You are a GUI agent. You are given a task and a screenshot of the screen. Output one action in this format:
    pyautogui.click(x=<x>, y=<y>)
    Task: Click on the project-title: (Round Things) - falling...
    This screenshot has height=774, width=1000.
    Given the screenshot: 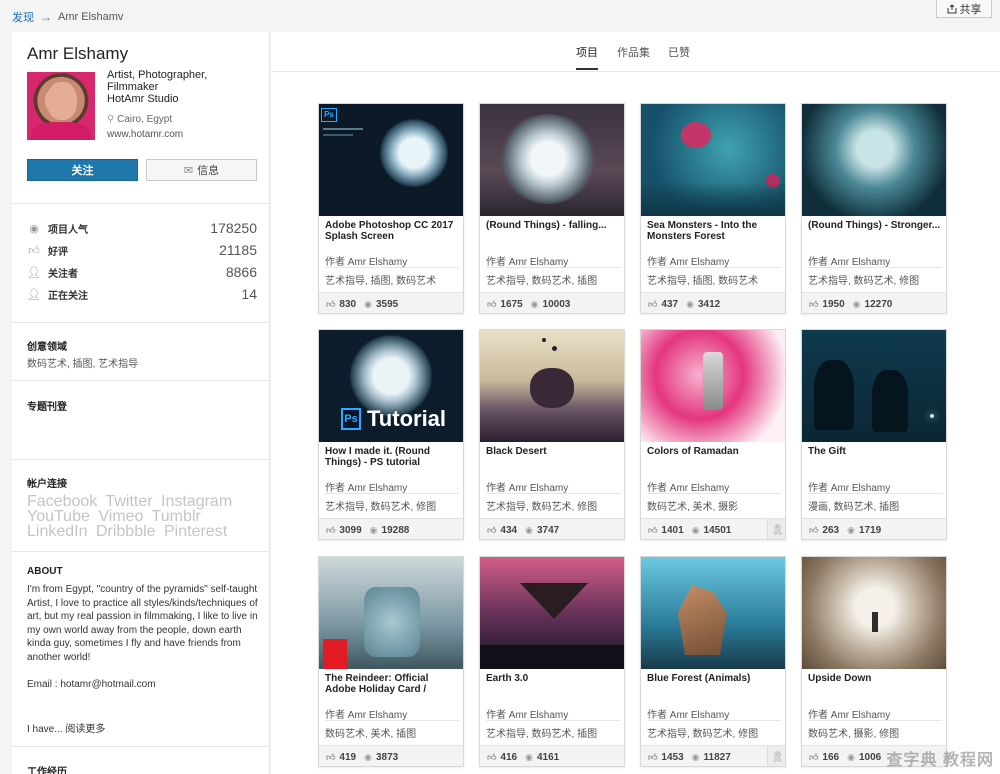 What is the action you would take?
    pyautogui.click(x=553, y=225)
    